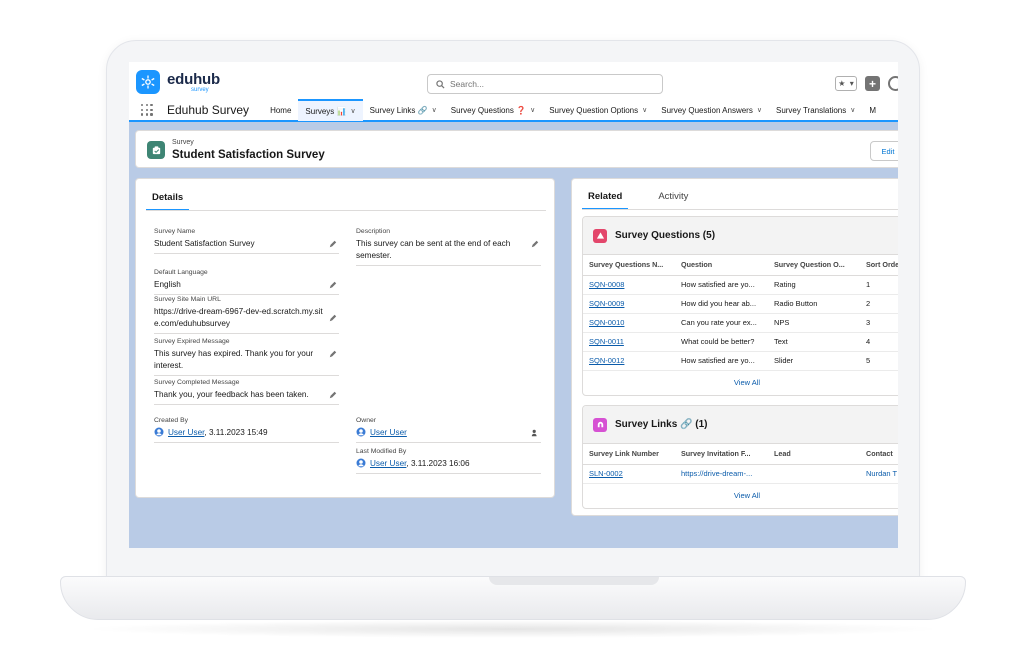 The width and height of the screenshot is (1024, 670). Describe the element at coordinates (740, 496) in the screenshot. I see `view-all-links-link: View All` at that location.